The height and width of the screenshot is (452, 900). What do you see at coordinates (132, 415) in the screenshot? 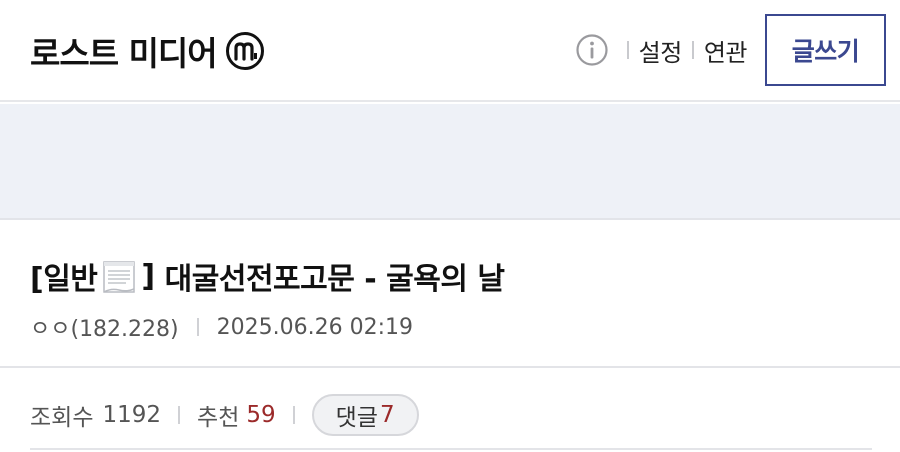
I see `views-count: 1192` at bounding box center [132, 415].